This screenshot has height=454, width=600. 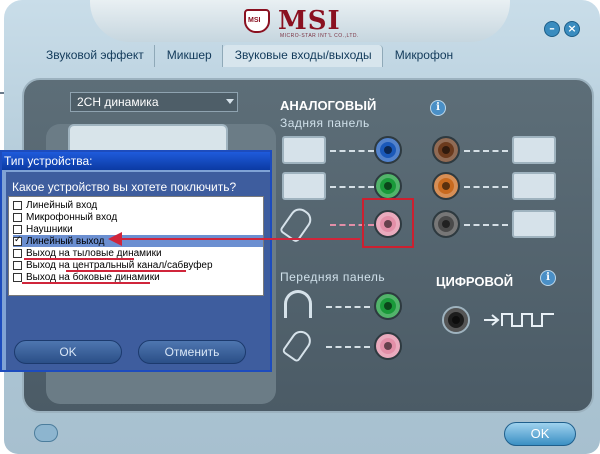 I want to click on option-label: Микрофонный вход, so click(x=72, y=217).